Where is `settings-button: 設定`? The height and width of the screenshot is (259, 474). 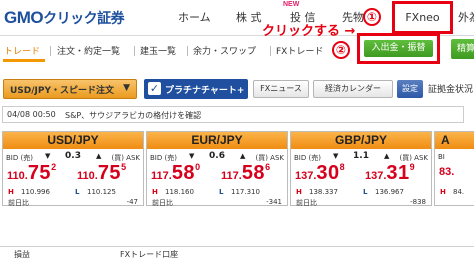 settings-button: 設定 is located at coordinates (410, 89).